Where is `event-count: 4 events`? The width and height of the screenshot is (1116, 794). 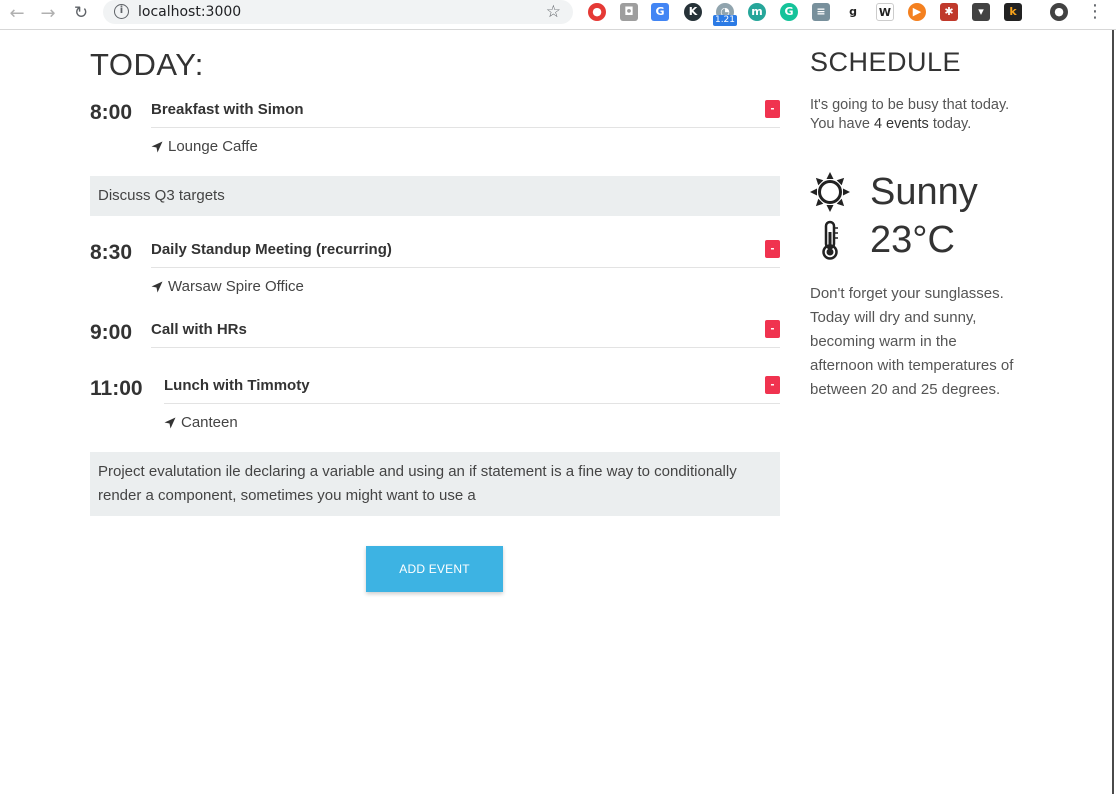 event-count: 4 events is located at coordinates (901, 124).